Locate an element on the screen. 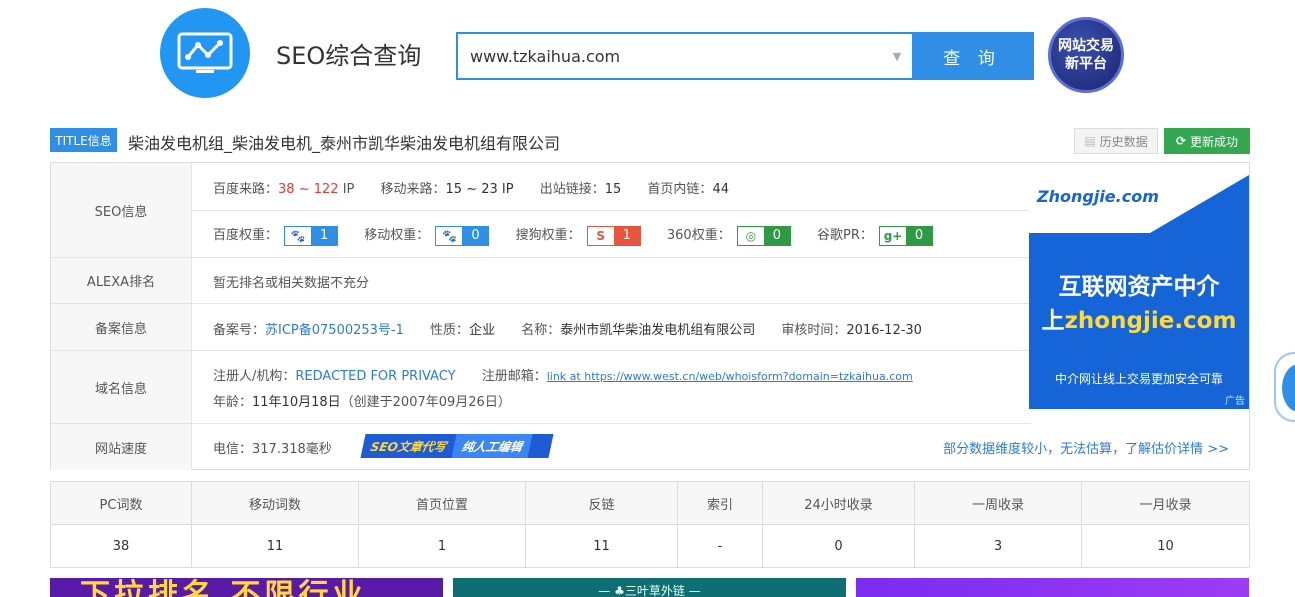  alexa-text: 暂无排名或相关数据不充分 is located at coordinates (291, 283).